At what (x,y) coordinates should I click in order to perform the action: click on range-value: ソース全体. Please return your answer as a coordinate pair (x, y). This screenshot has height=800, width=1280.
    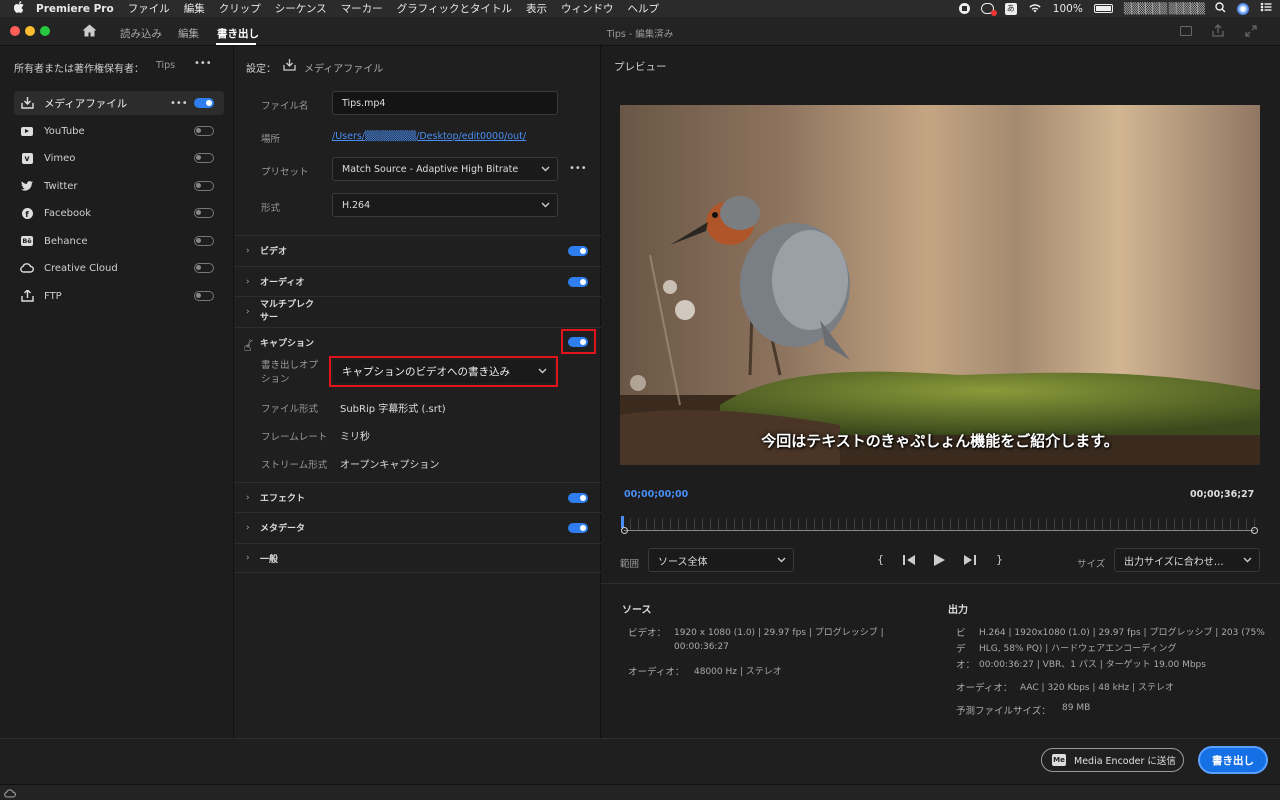
    Looking at the image, I should click on (683, 562).